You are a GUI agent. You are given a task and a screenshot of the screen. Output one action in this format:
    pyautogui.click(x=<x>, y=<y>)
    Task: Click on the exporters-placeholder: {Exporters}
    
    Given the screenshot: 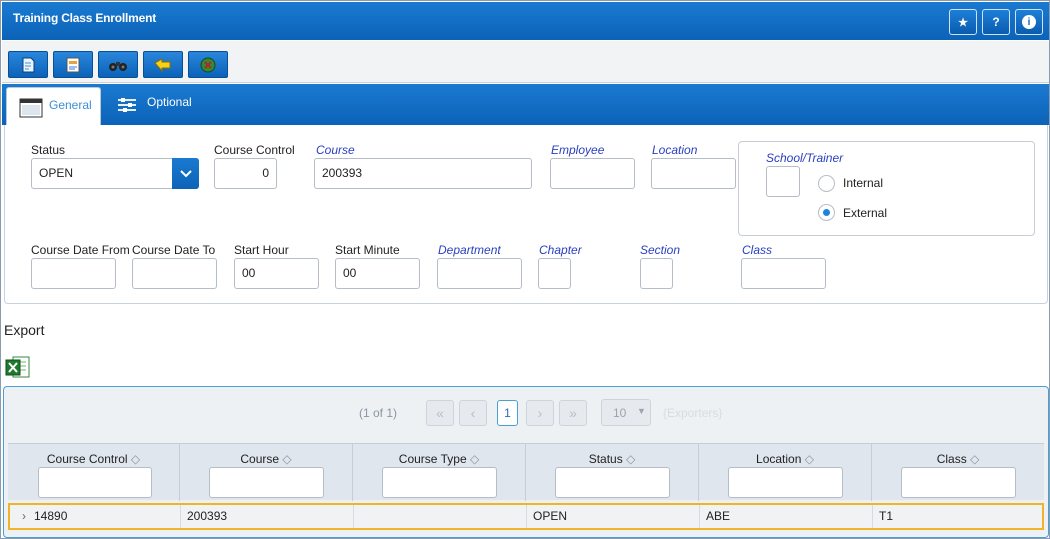 What is the action you would take?
    pyautogui.click(x=693, y=413)
    